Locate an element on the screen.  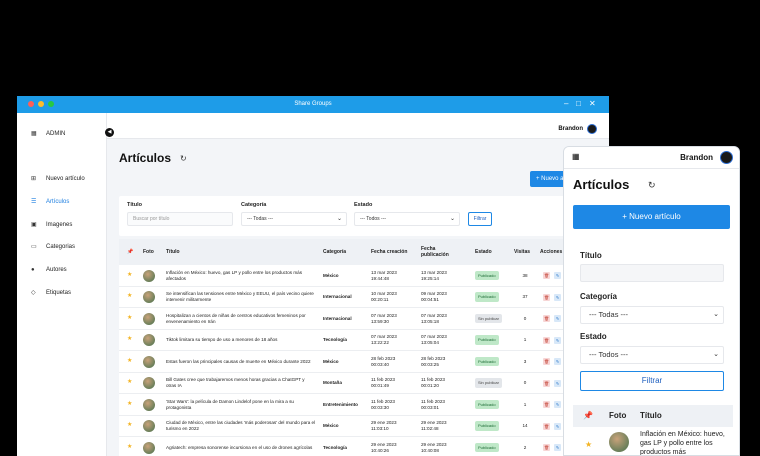
mobile-category-select: --- Todas --- ⌄ is located at coordinates (652, 315).